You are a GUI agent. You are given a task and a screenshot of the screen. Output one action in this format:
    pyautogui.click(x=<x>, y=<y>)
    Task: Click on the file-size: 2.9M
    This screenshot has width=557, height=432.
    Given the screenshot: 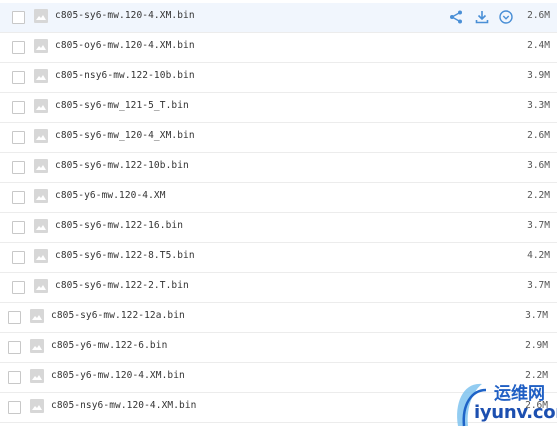 What is the action you would take?
    pyautogui.click(x=536, y=345)
    